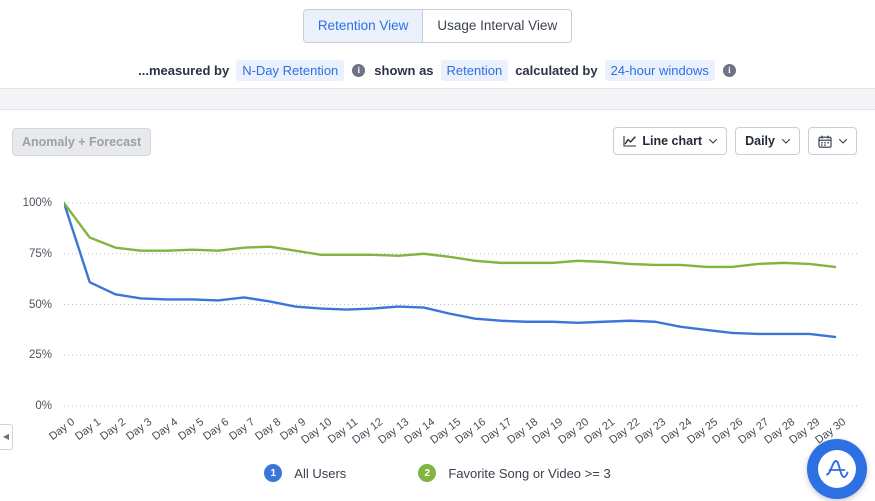  I want to click on metric-selector-n-day-retention: N-Day Retention, so click(290, 70).